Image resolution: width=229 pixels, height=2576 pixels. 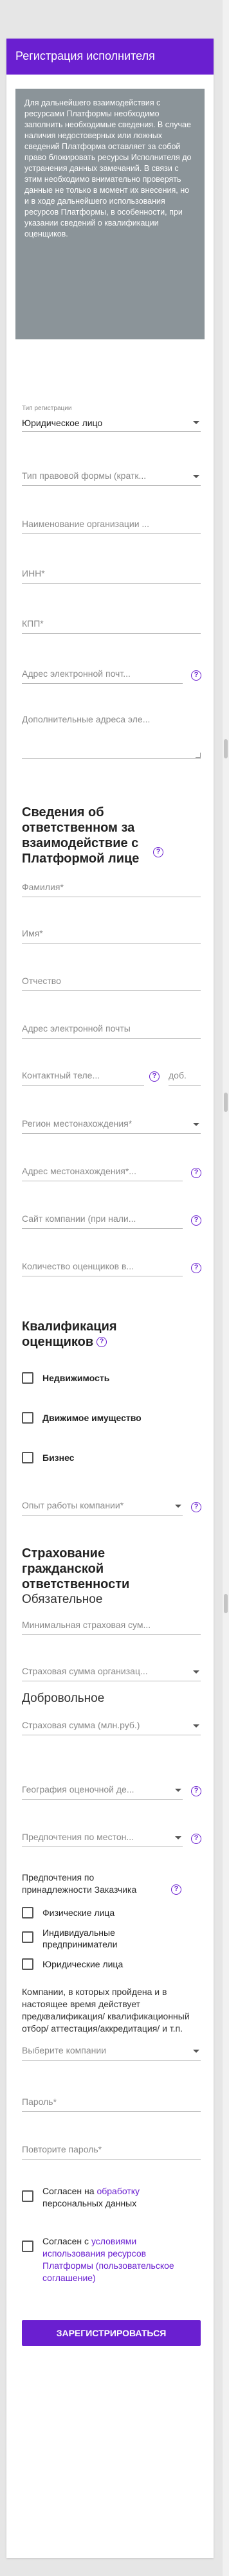 What do you see at coordinates (111, 2333) in the screenshot?
I see `register-button: ЗАРЕГИСТРИРОВАТЬСЯ` at bounding box center [111, 2333].